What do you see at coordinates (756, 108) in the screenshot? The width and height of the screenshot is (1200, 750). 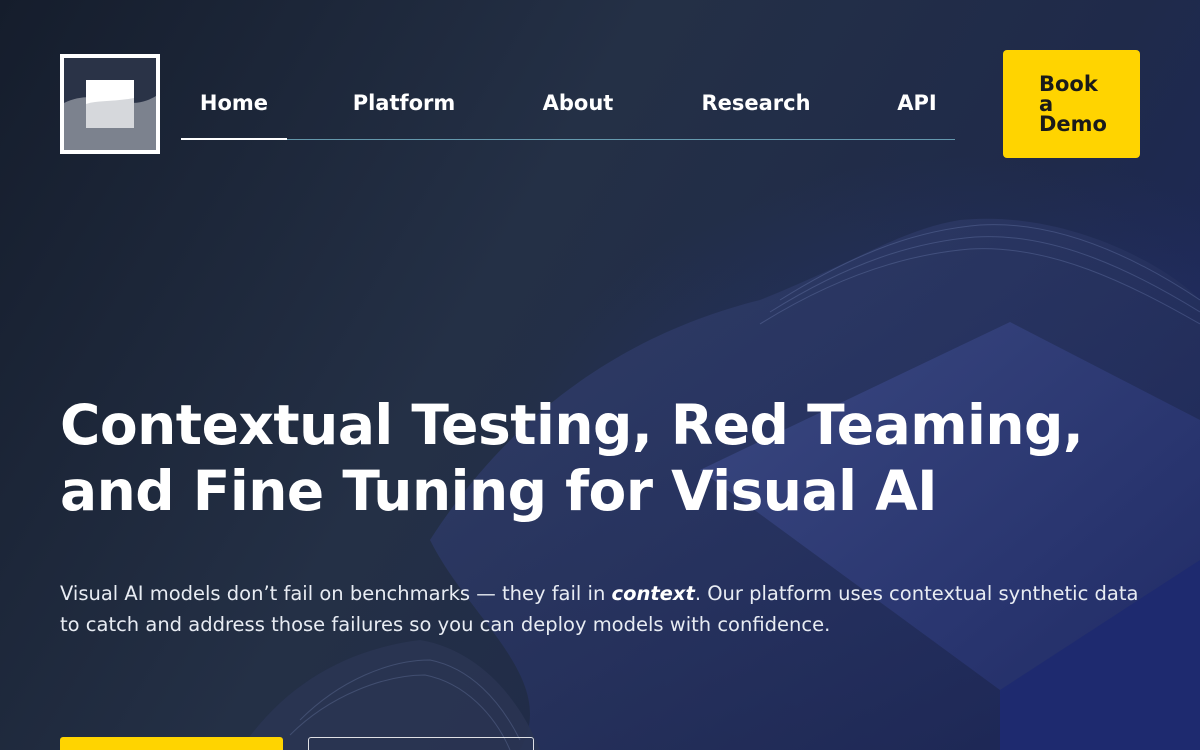 I see `nav-research: Research` at bounding box center [756, 108].